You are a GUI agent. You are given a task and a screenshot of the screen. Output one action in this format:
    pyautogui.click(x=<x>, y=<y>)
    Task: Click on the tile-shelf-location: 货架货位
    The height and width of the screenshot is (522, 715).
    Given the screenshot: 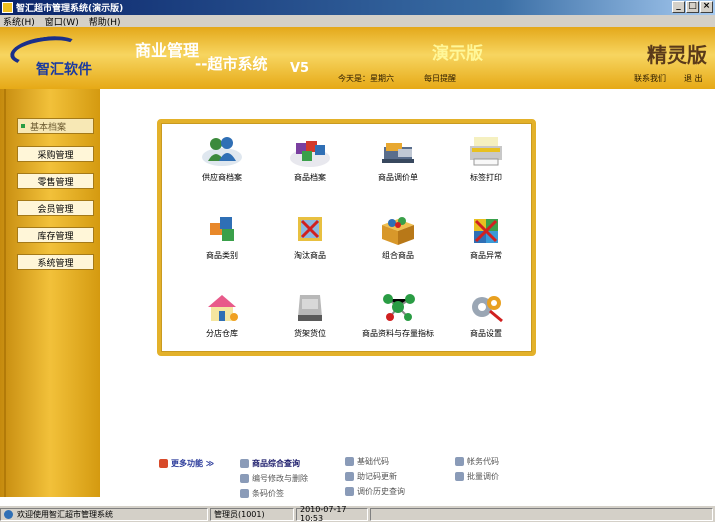 What is the action you would take?
    pyautogui.click(x=310, y=324)
    